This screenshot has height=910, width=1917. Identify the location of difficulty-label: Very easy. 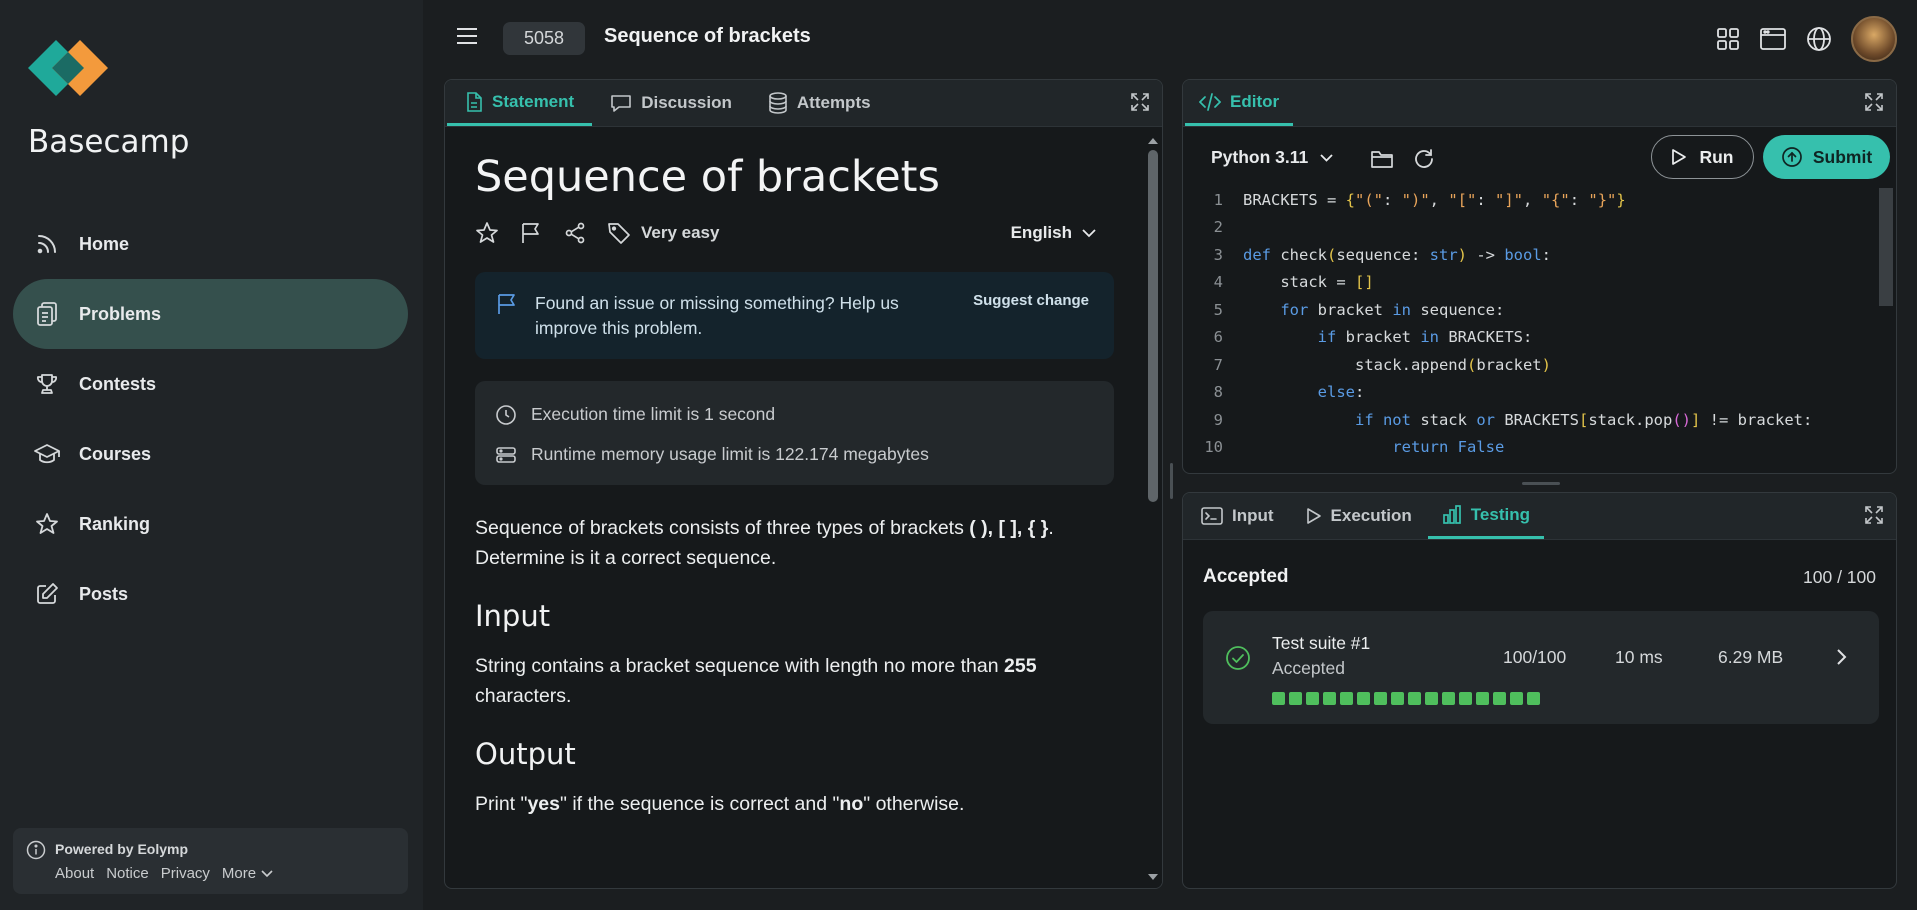
(680, 232).